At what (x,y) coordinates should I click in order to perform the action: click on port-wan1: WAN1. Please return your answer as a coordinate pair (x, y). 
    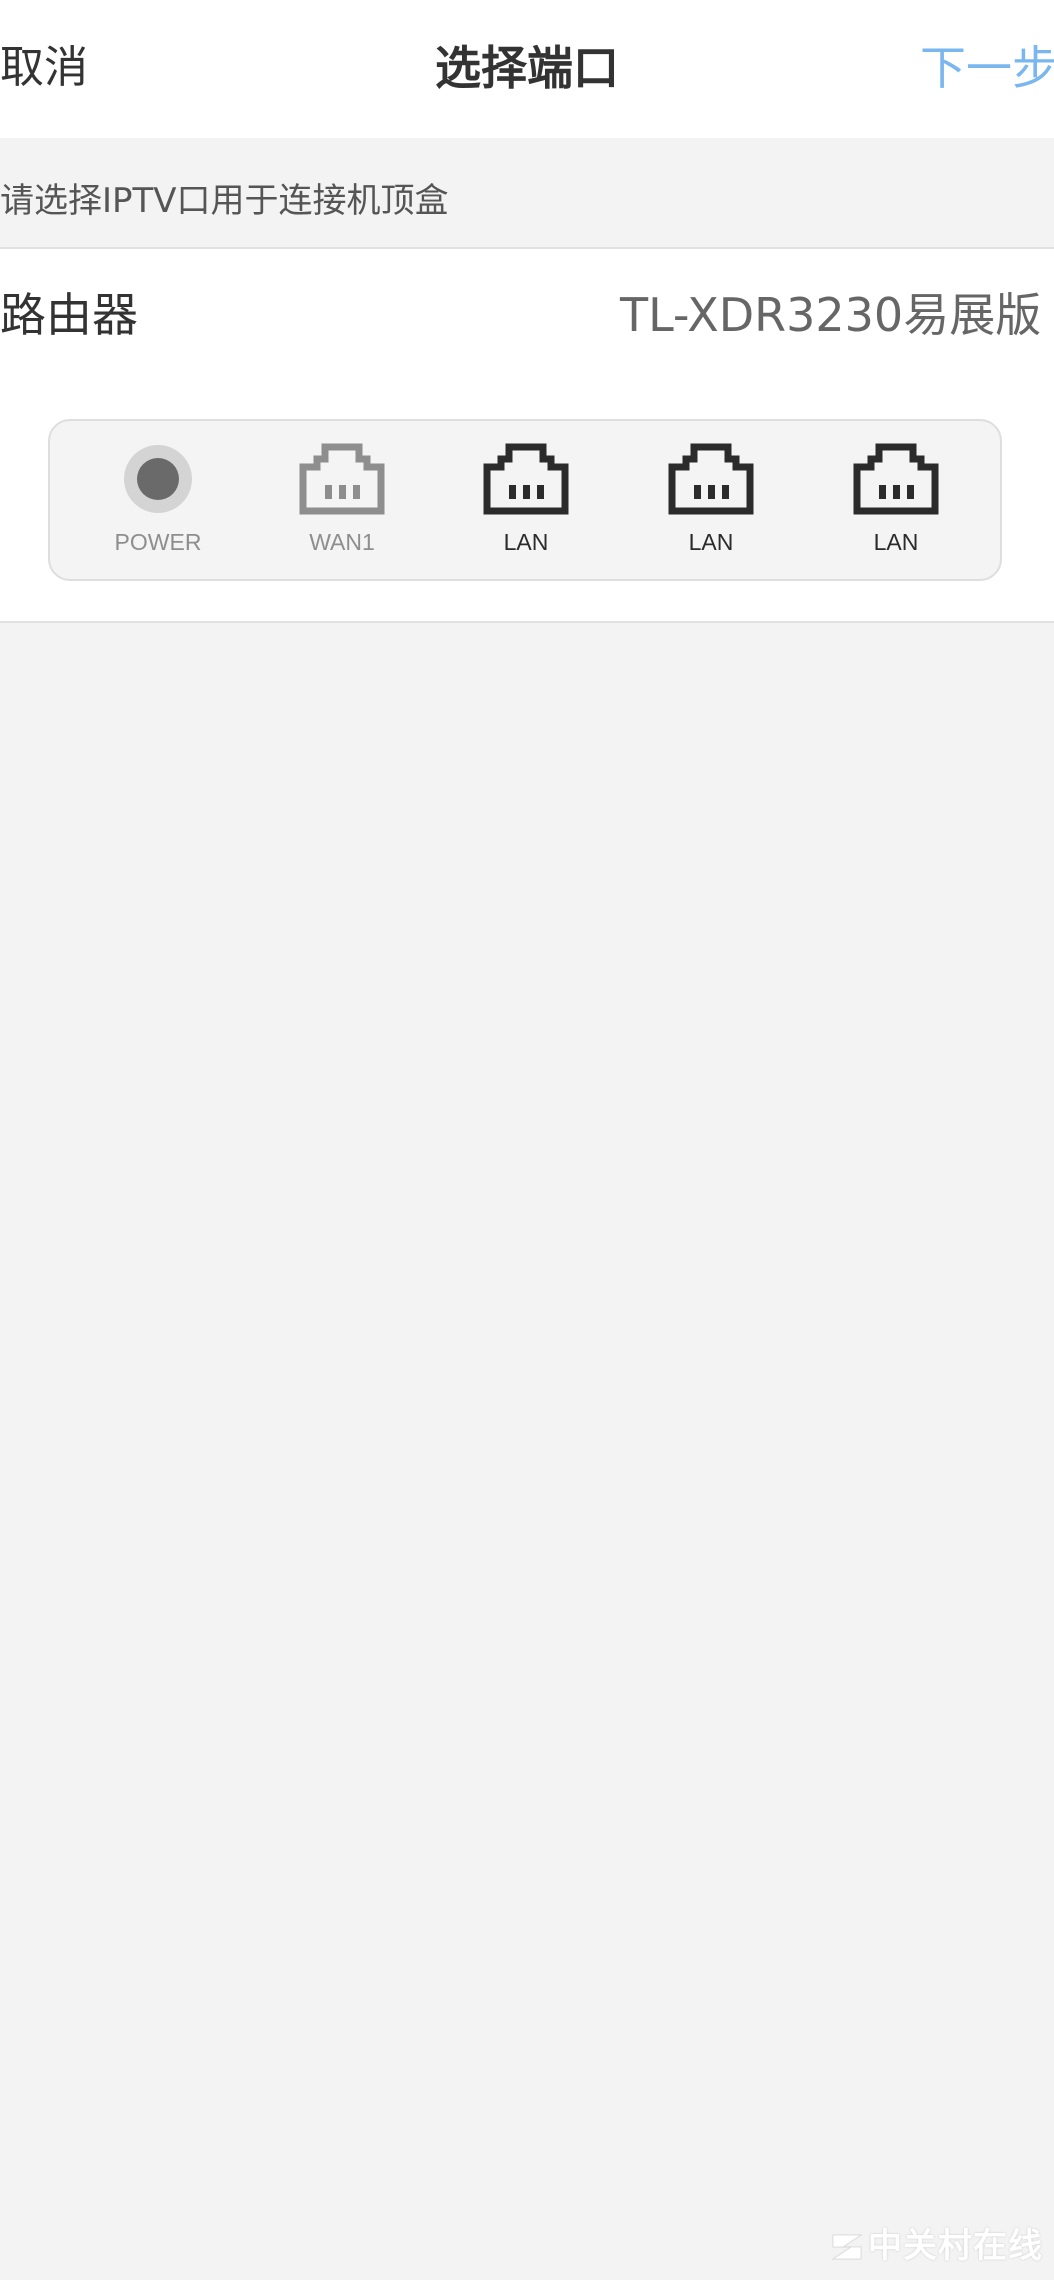
    Looking at the image, I should click on (342, 502).